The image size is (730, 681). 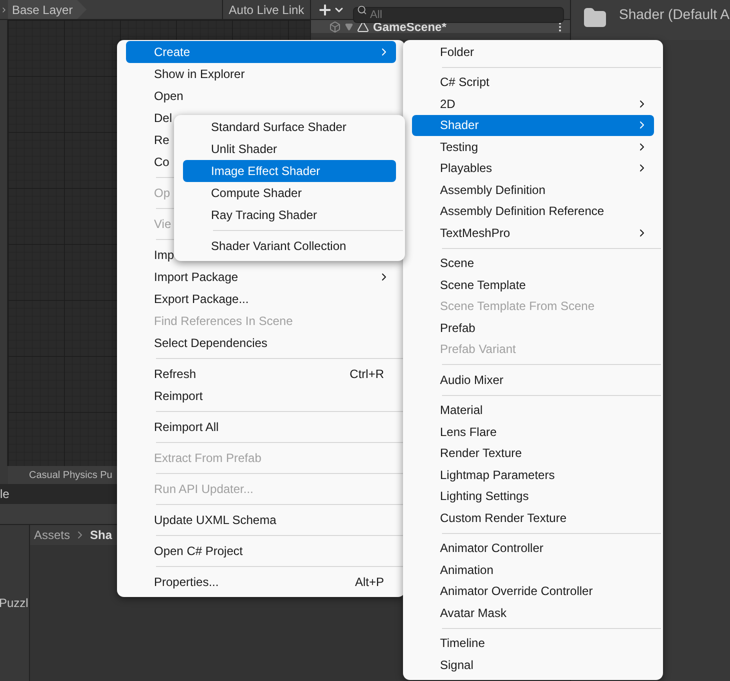 I want to click on menu-item: Ray Tracing Shader, so click(x=289, y=215).